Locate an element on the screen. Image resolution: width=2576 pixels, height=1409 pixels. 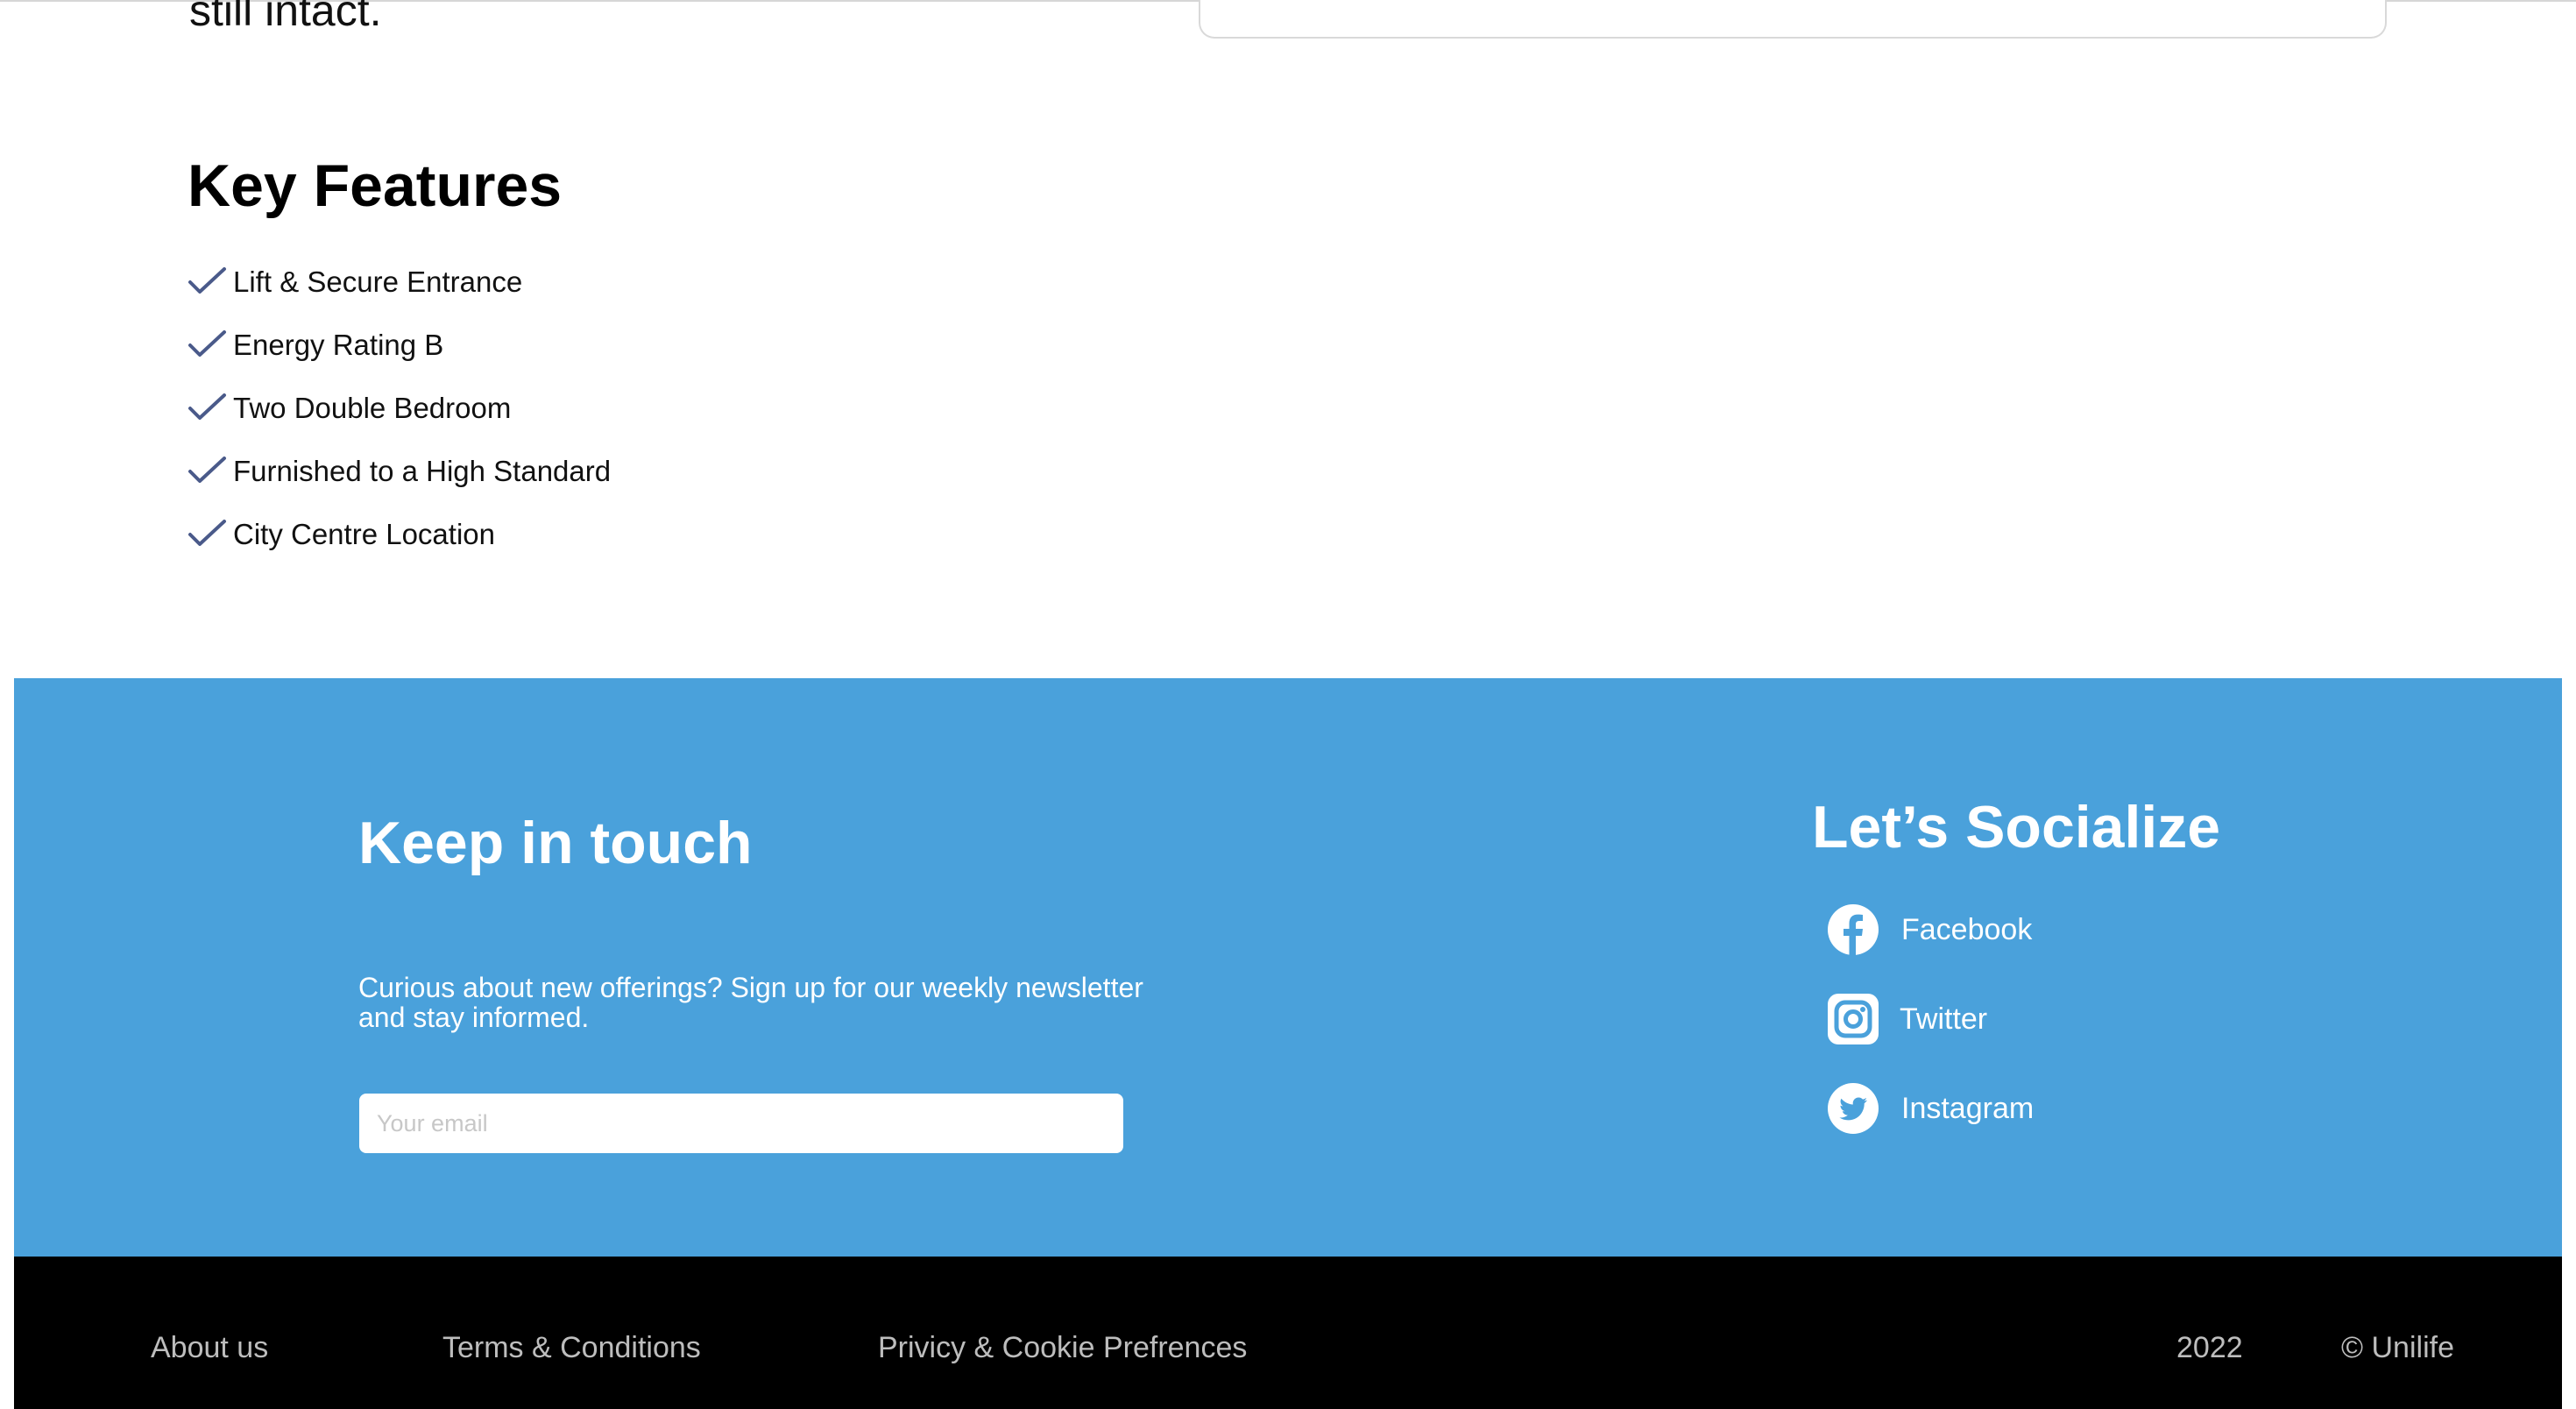
feature-item: Furnished to a High Standard is located at coordinates (399, 471).